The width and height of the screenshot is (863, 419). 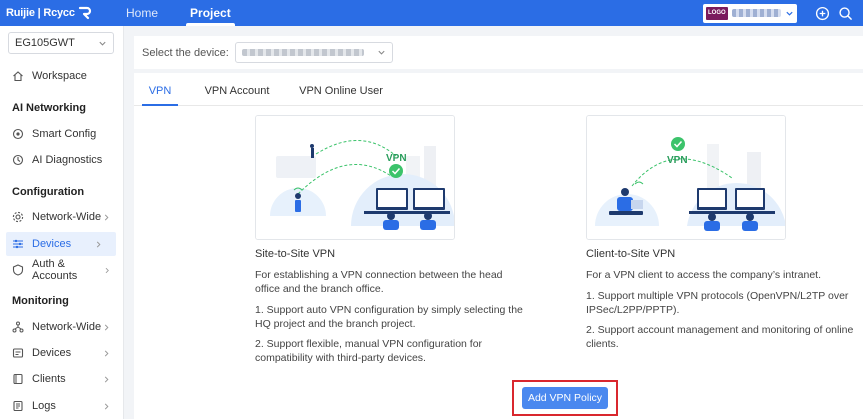 I want to click on sidebar-item-label: Auth & Accounts, so click(x=55, y=270).